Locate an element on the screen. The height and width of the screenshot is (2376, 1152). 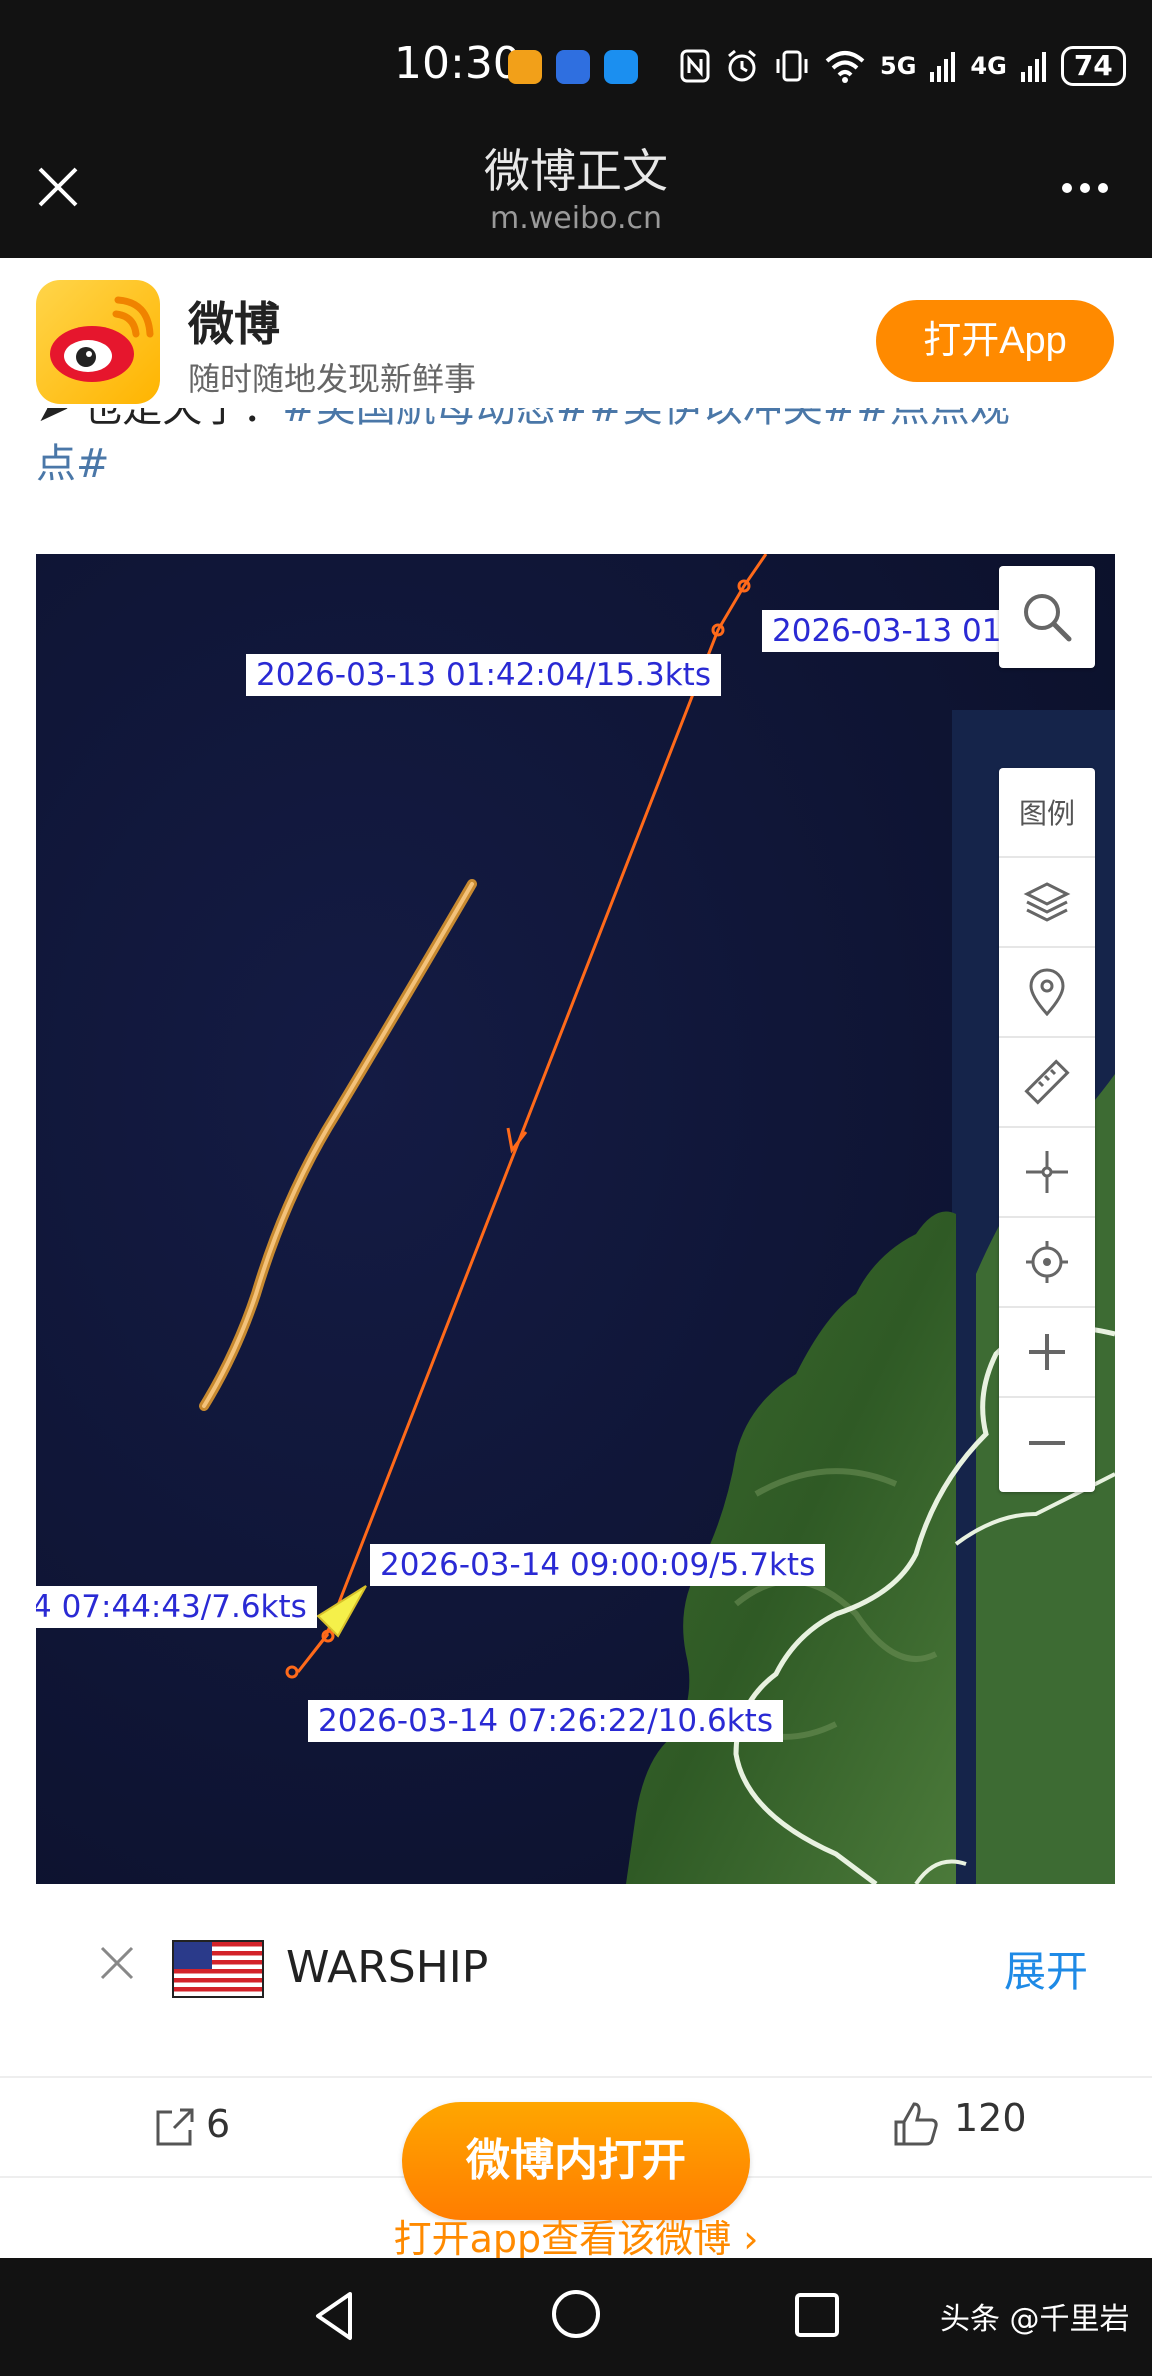
location-pin-icon is located at coordinates (1047, 992).